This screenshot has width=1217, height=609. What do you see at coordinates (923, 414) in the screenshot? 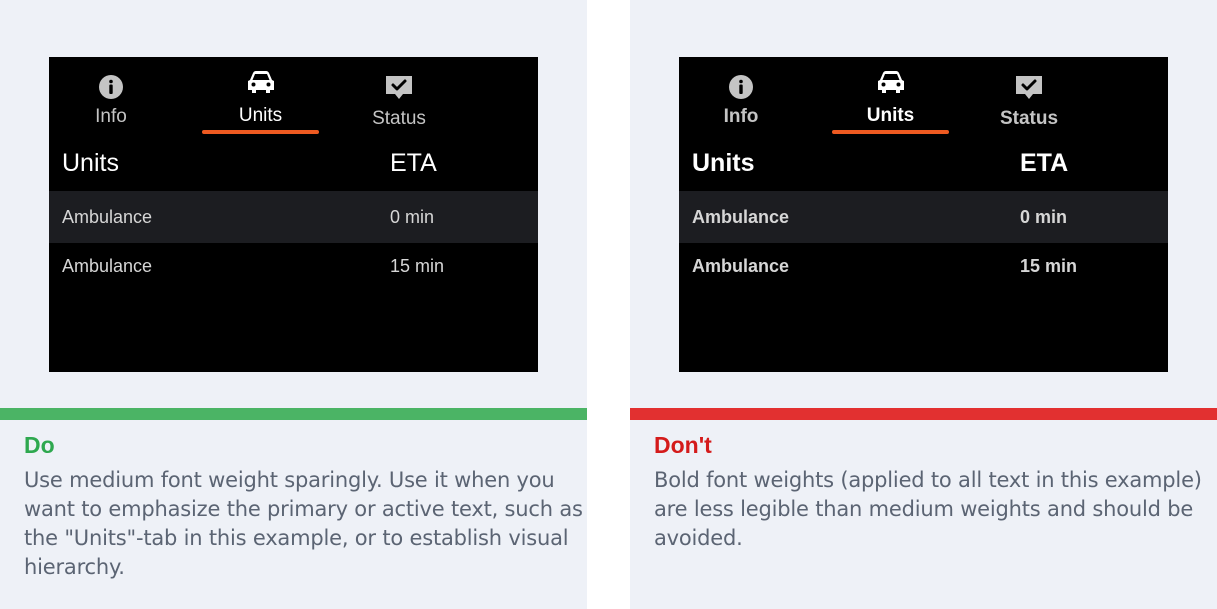
I see `dont-indicator-bar` at bounding box center [923, 414].